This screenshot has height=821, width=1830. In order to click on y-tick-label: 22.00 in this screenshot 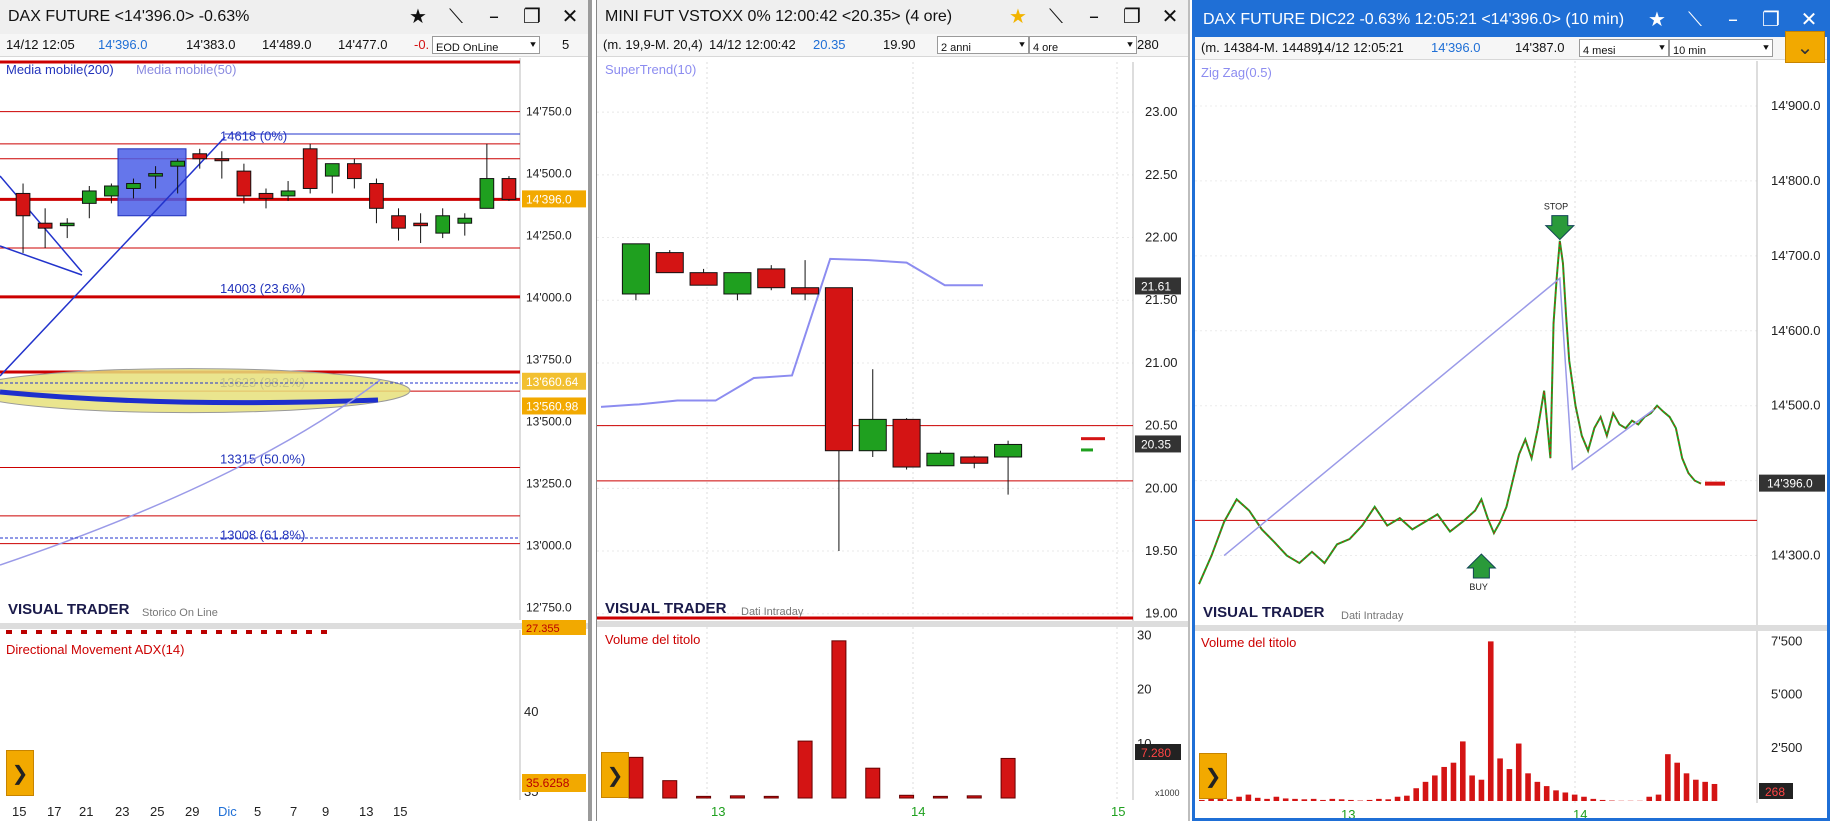, I will do `click(1161, 237)`.